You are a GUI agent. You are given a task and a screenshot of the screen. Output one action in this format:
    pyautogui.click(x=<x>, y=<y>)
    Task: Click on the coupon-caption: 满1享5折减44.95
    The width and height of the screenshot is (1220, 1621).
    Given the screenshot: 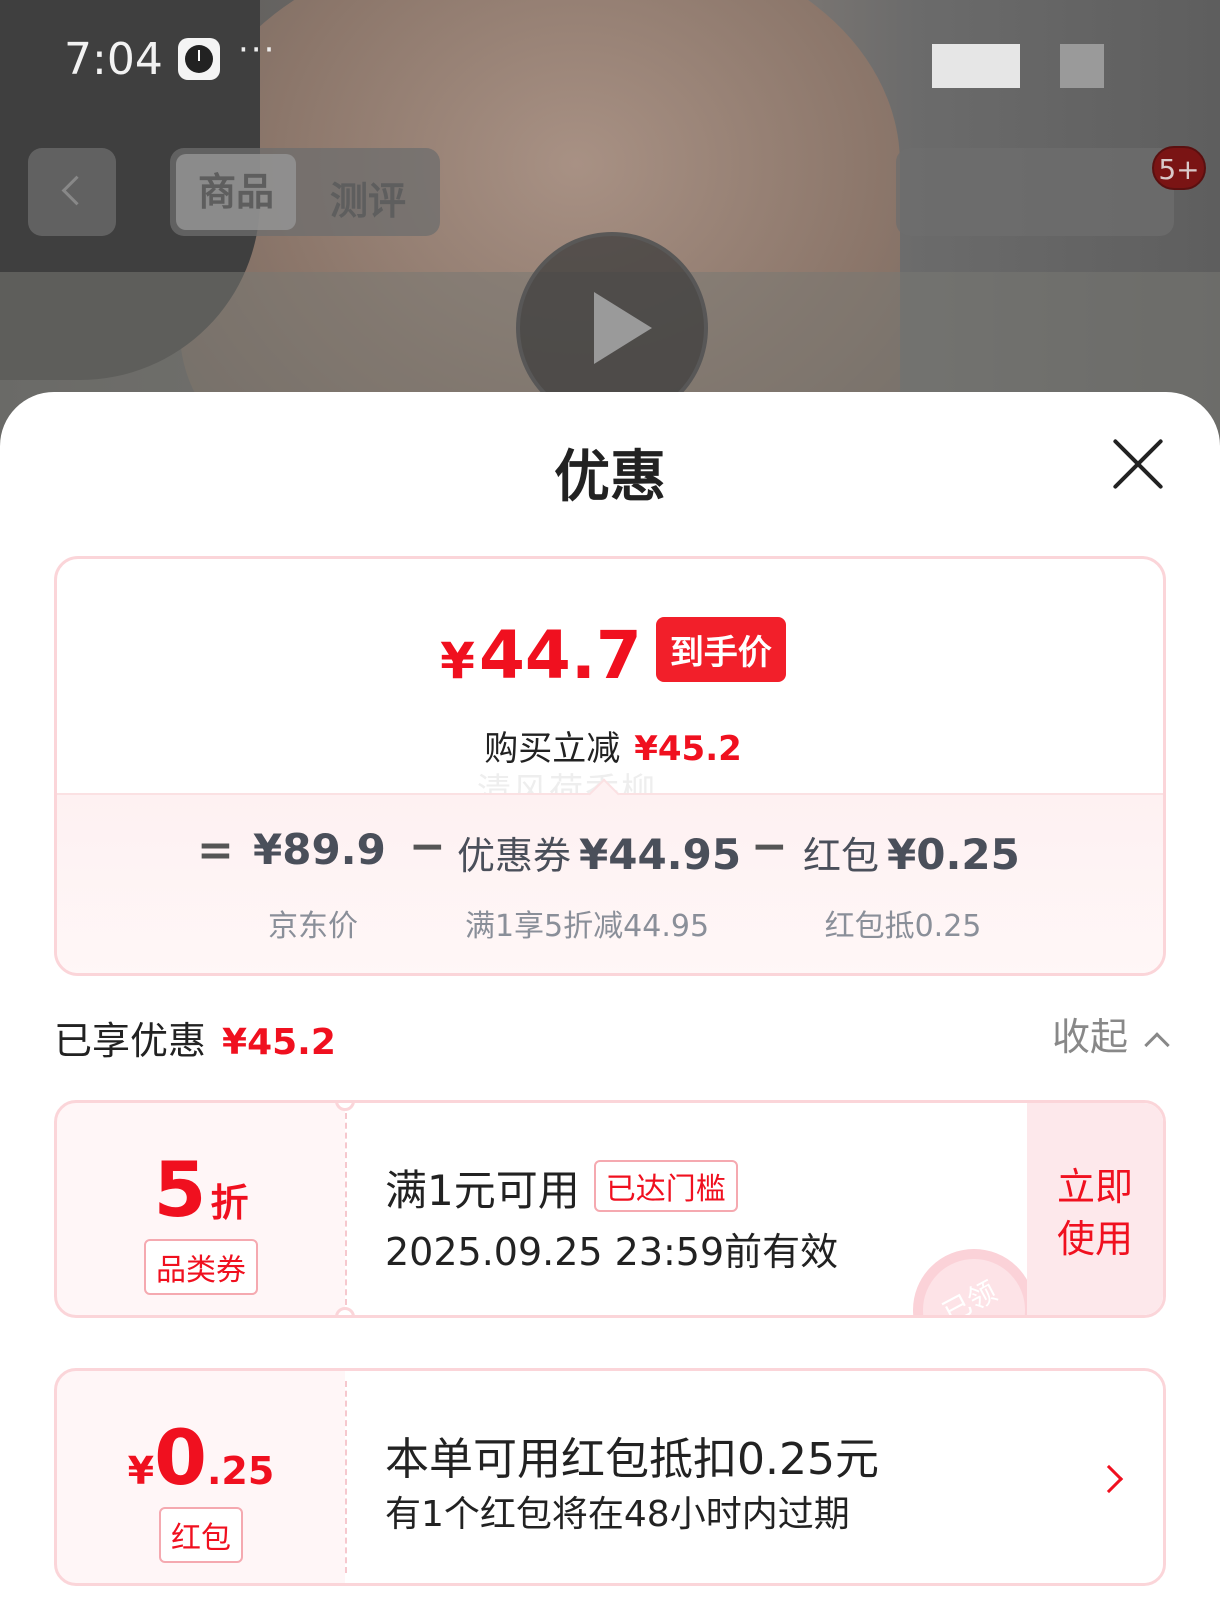 What is the action you would take?
    pyautogui.click(x=587, y=926)
    